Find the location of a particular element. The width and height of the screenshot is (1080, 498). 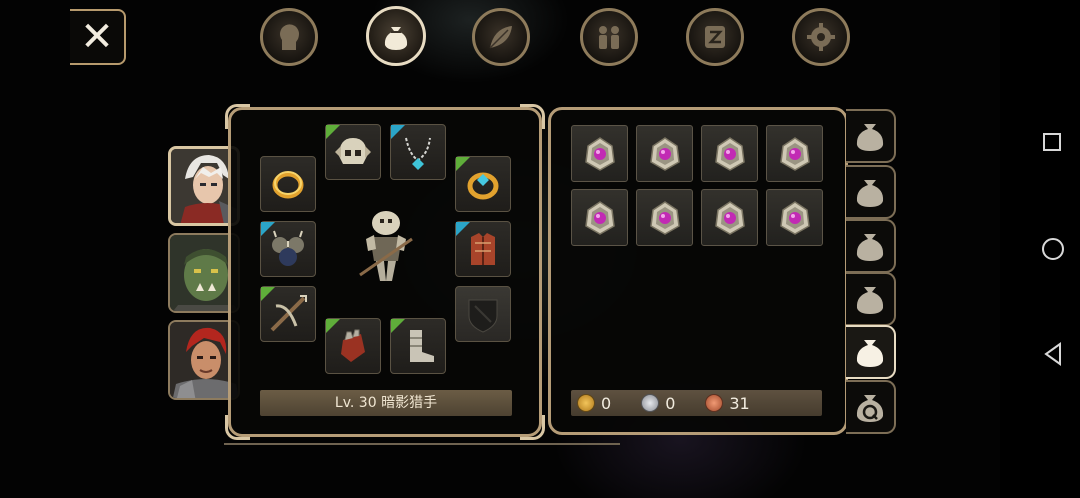

armor-slot is located at coordinates (483, 249).